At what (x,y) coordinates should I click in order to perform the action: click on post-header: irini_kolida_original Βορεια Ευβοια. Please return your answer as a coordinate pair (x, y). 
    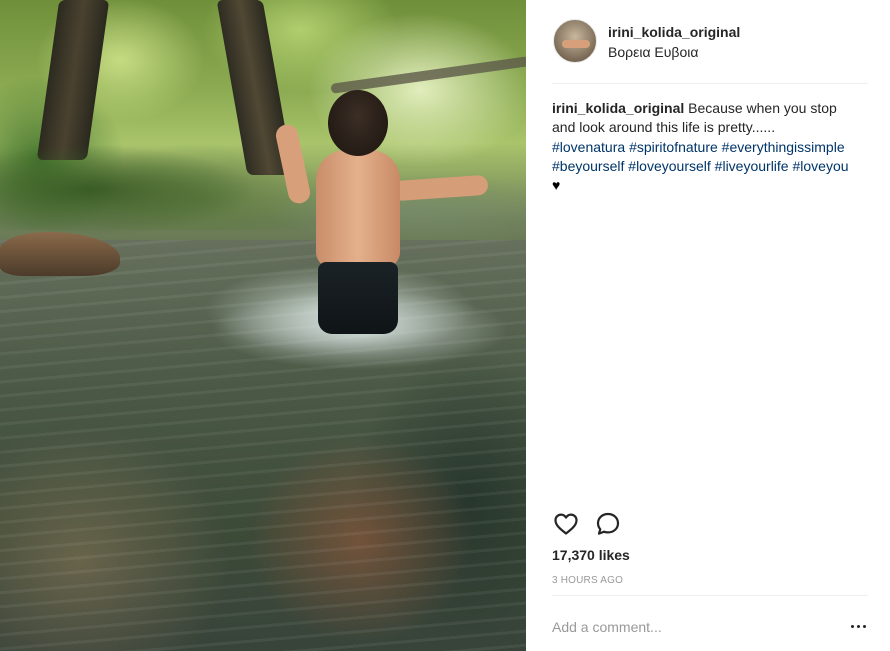
    Looking at the image, I should click on (708, 42).